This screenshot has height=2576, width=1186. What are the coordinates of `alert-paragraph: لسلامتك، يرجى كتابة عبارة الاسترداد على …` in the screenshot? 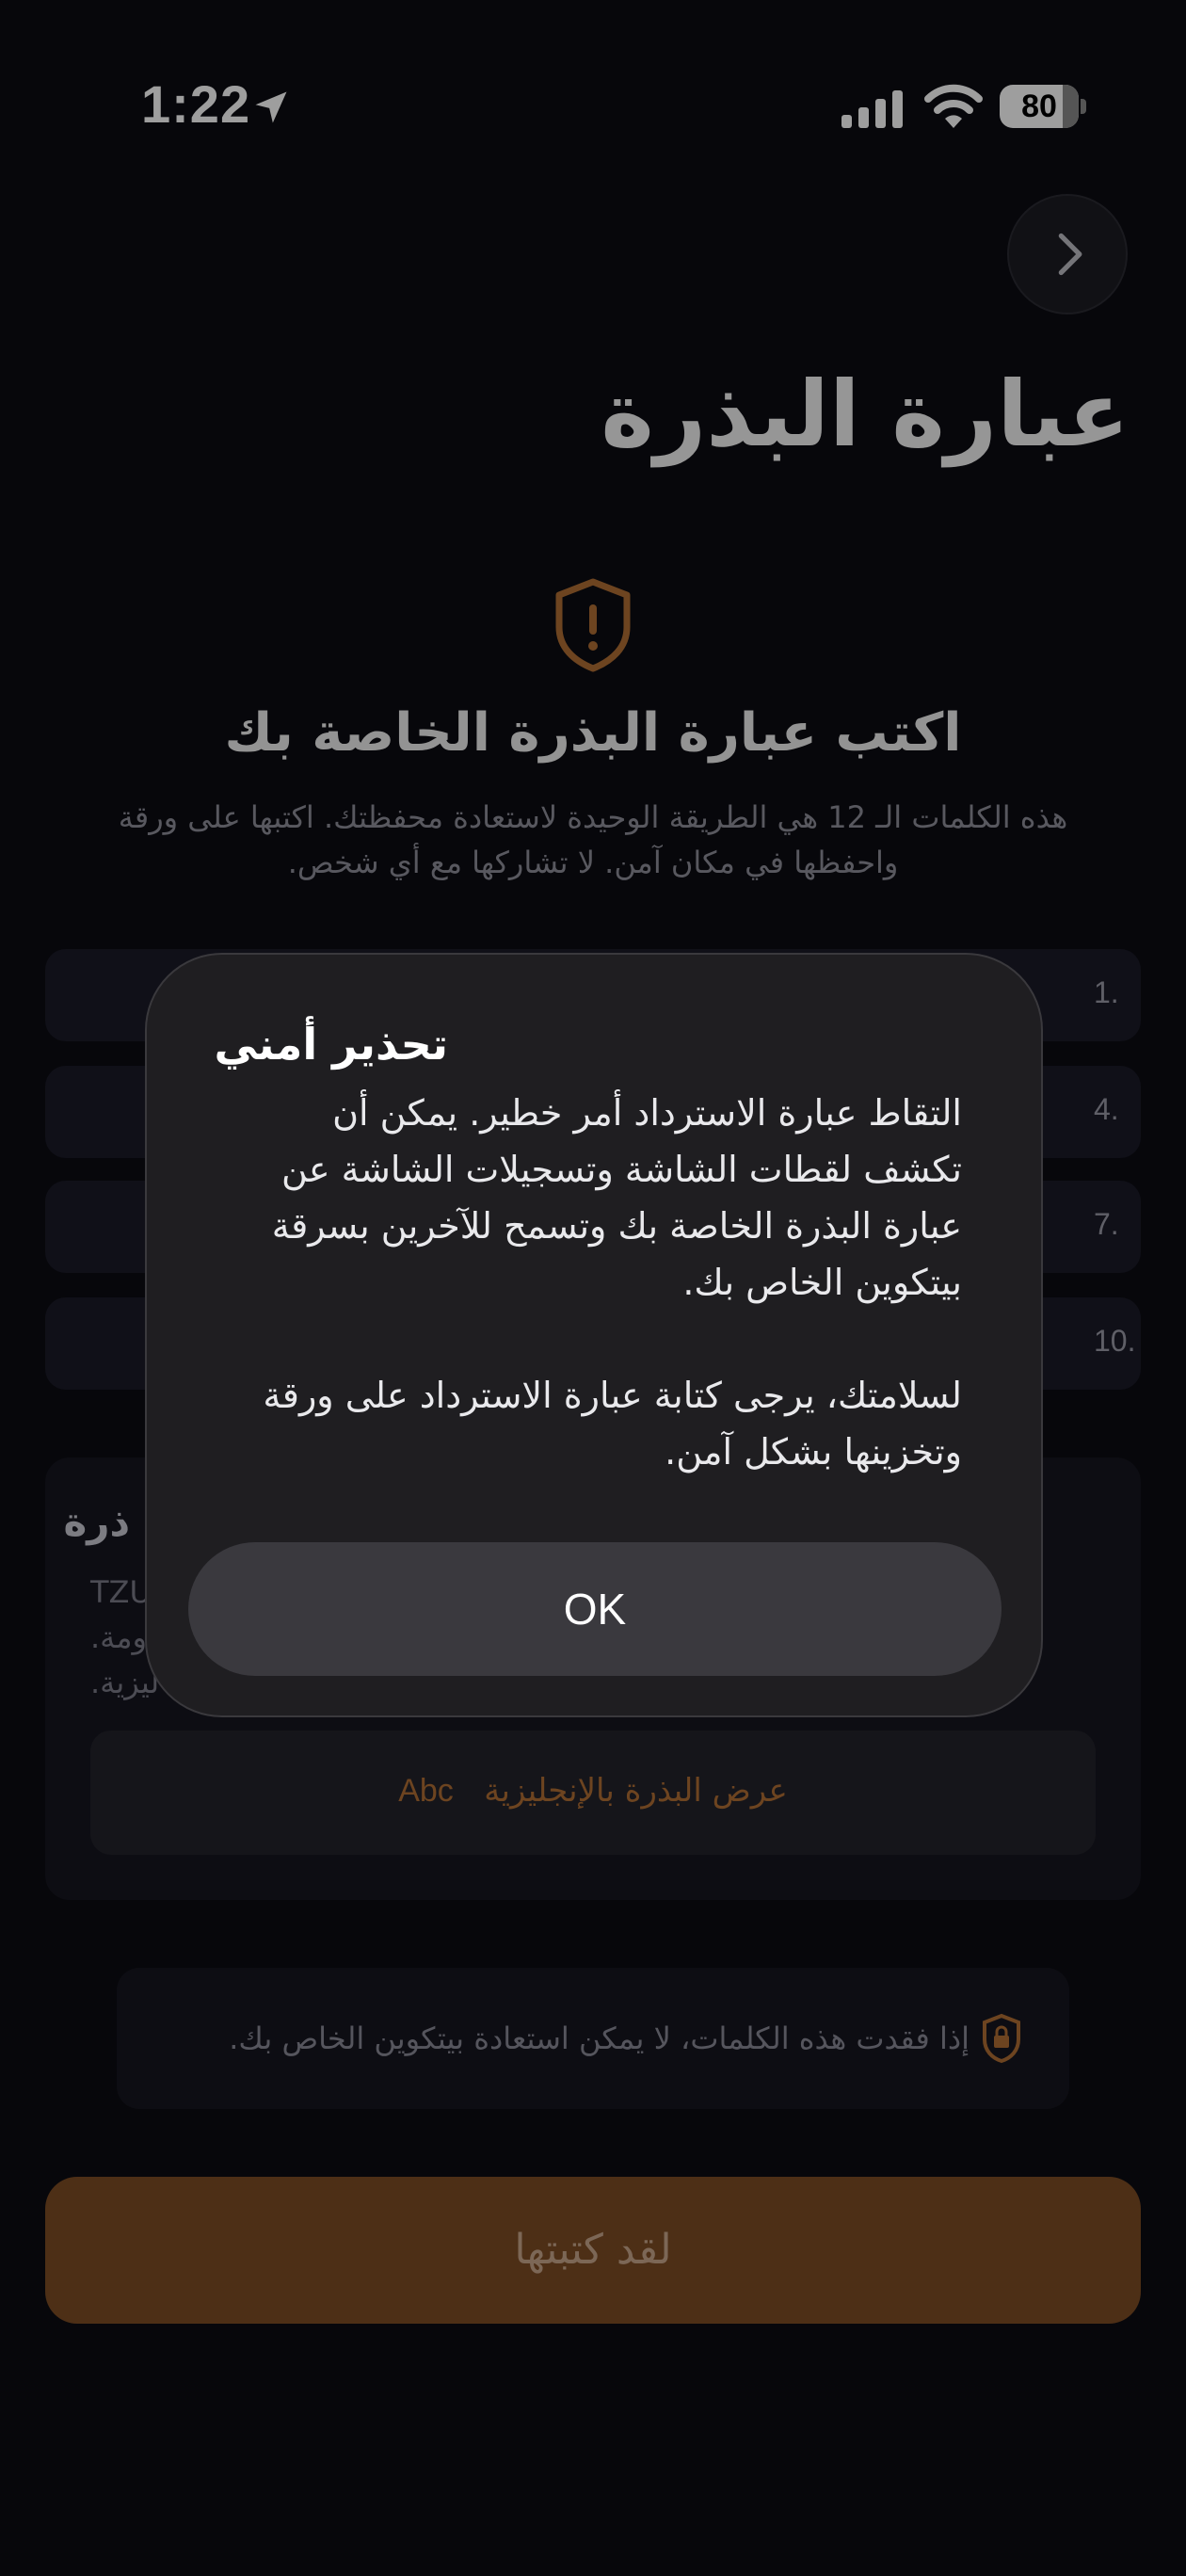 It's located at (612, 1424).